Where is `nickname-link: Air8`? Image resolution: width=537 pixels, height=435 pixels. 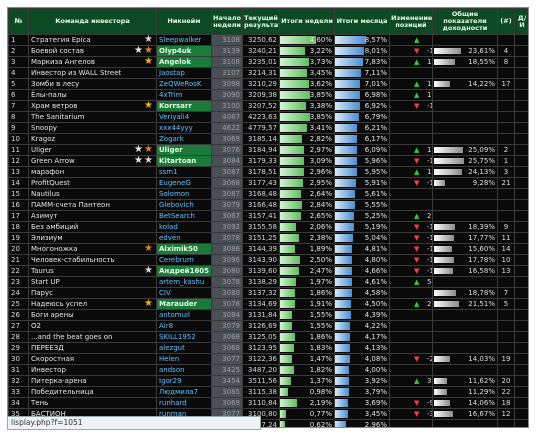
nickname-link: Air8 is located at coordinates (184, 326).